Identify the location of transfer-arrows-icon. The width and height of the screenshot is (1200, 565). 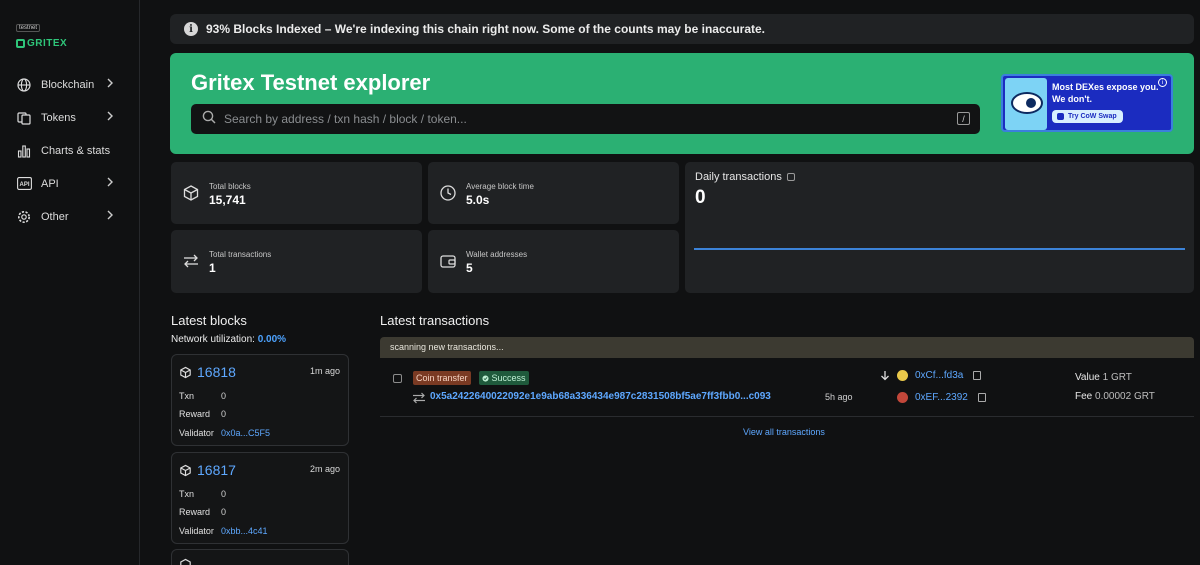
(419, 397).